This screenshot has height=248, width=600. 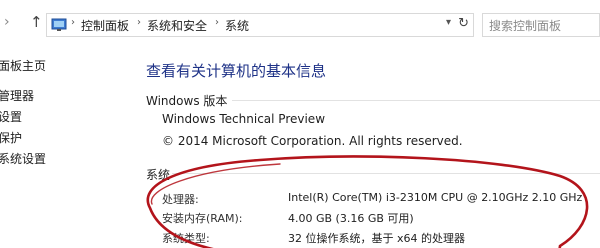 What do you see at coordinates (202, 218) in the screenshot?
I see `ram-label: 安装内存(RAM):` at bounding box center [202, 218].